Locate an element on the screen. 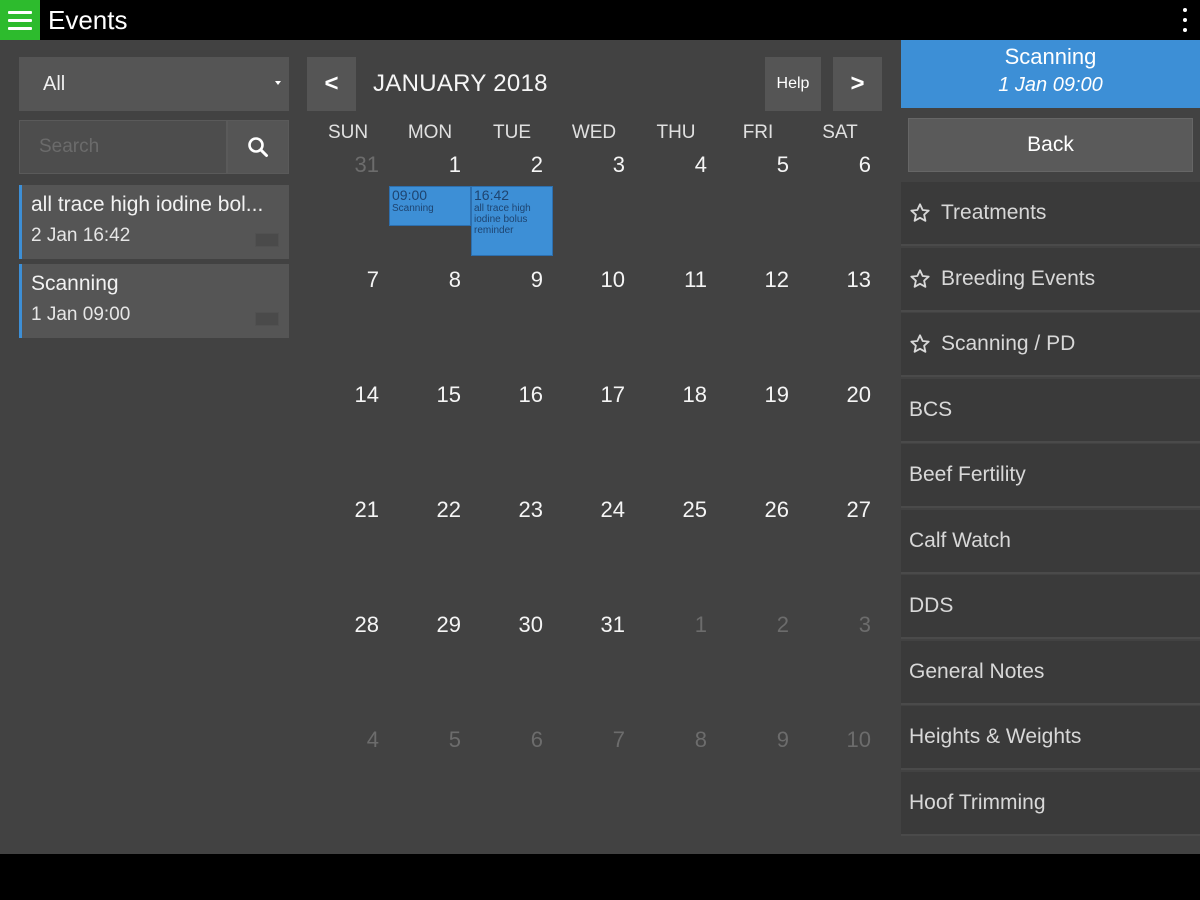  calendar-day: 12 is located at coordinates (759, 280).